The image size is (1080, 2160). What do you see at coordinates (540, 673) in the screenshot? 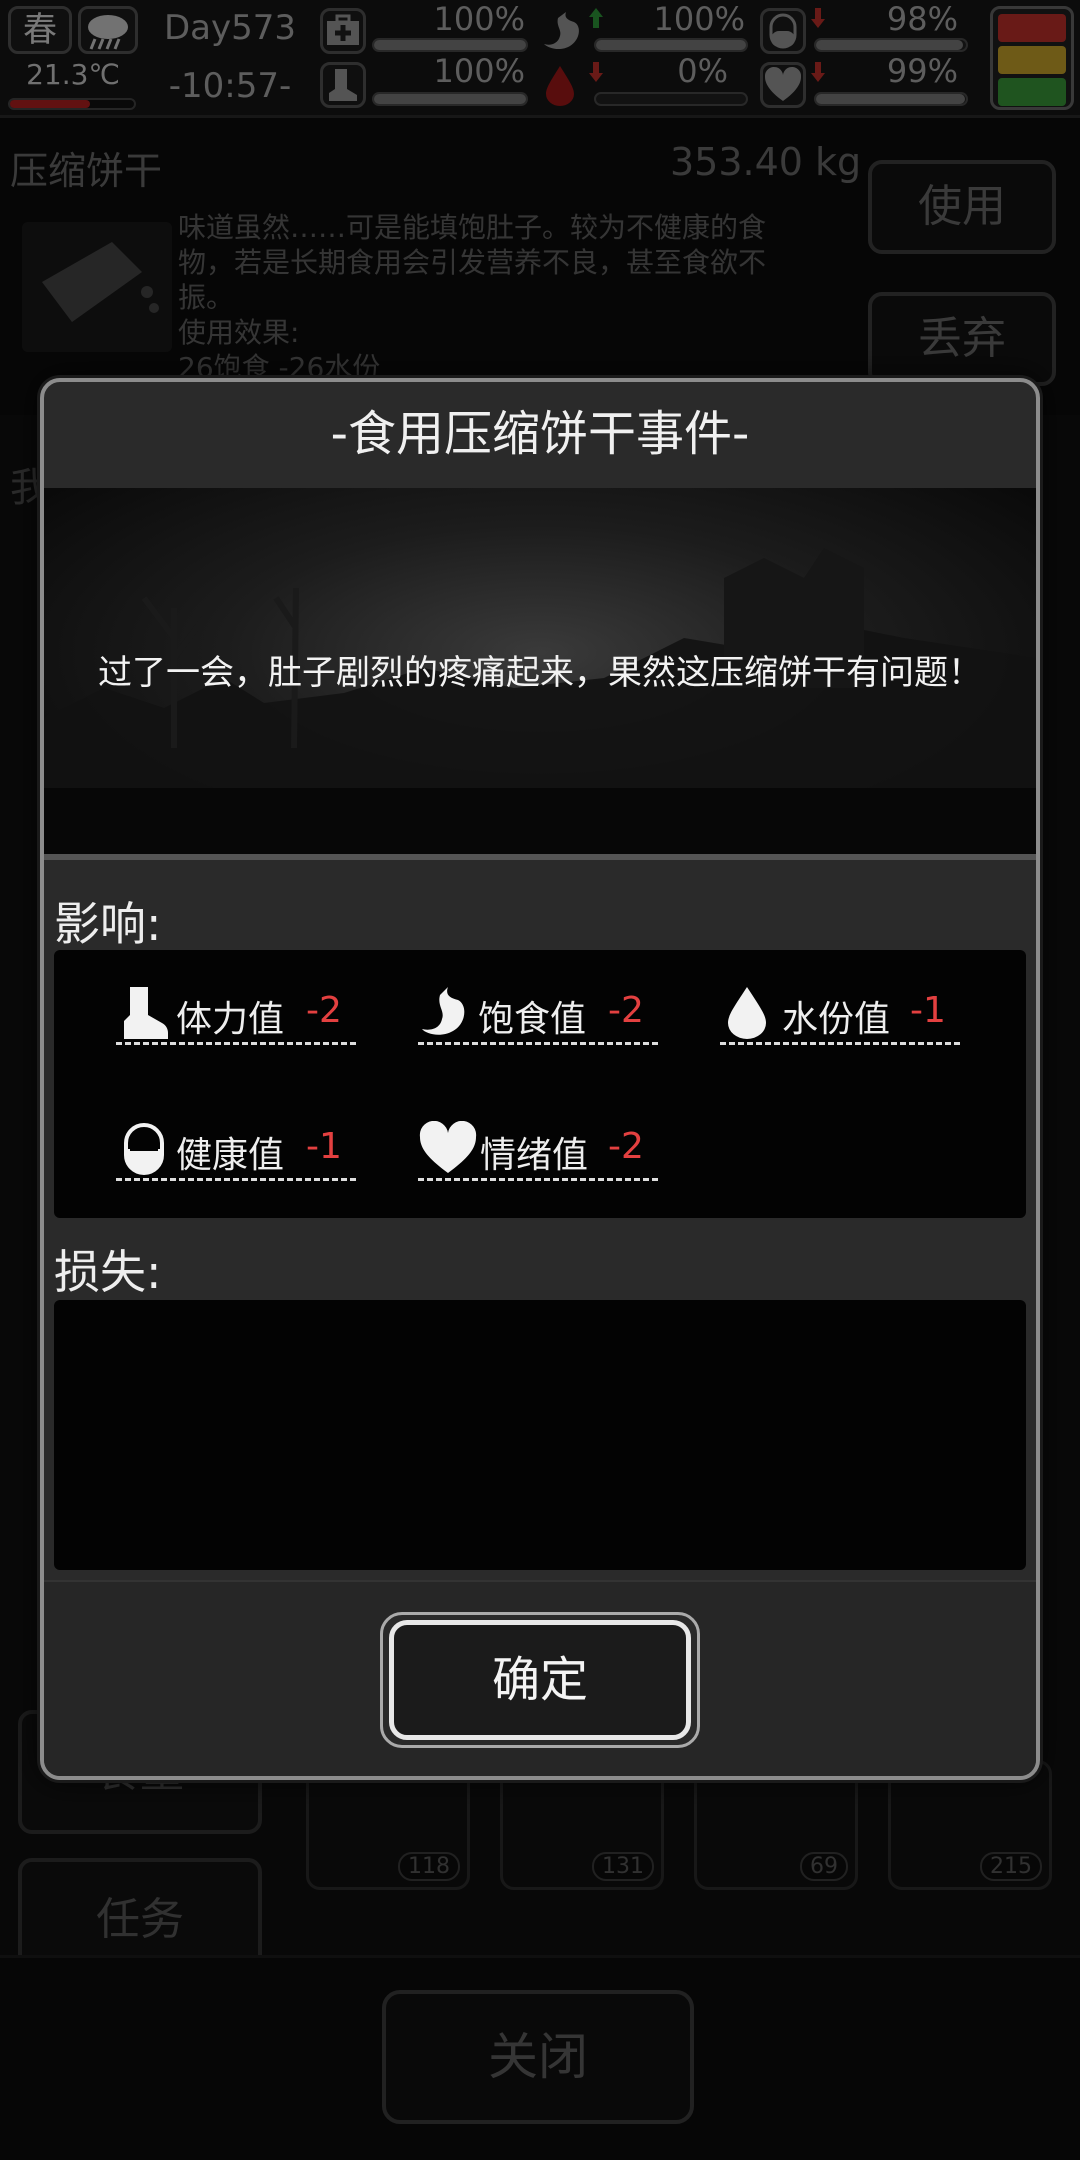
I see `event-message: 过了一会，肚子剧烈的疼痛起来，果然这压缩饼干有问题！` at bounding box center [540, 673].